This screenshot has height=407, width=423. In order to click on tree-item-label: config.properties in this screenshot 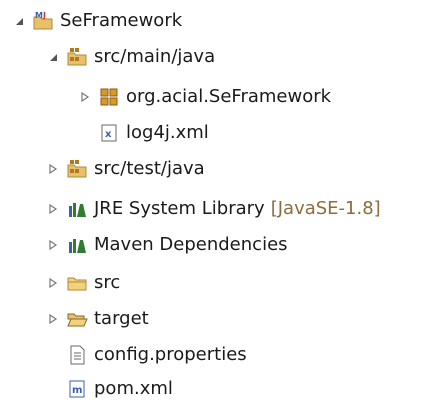, I will do `click(170, 354)`.